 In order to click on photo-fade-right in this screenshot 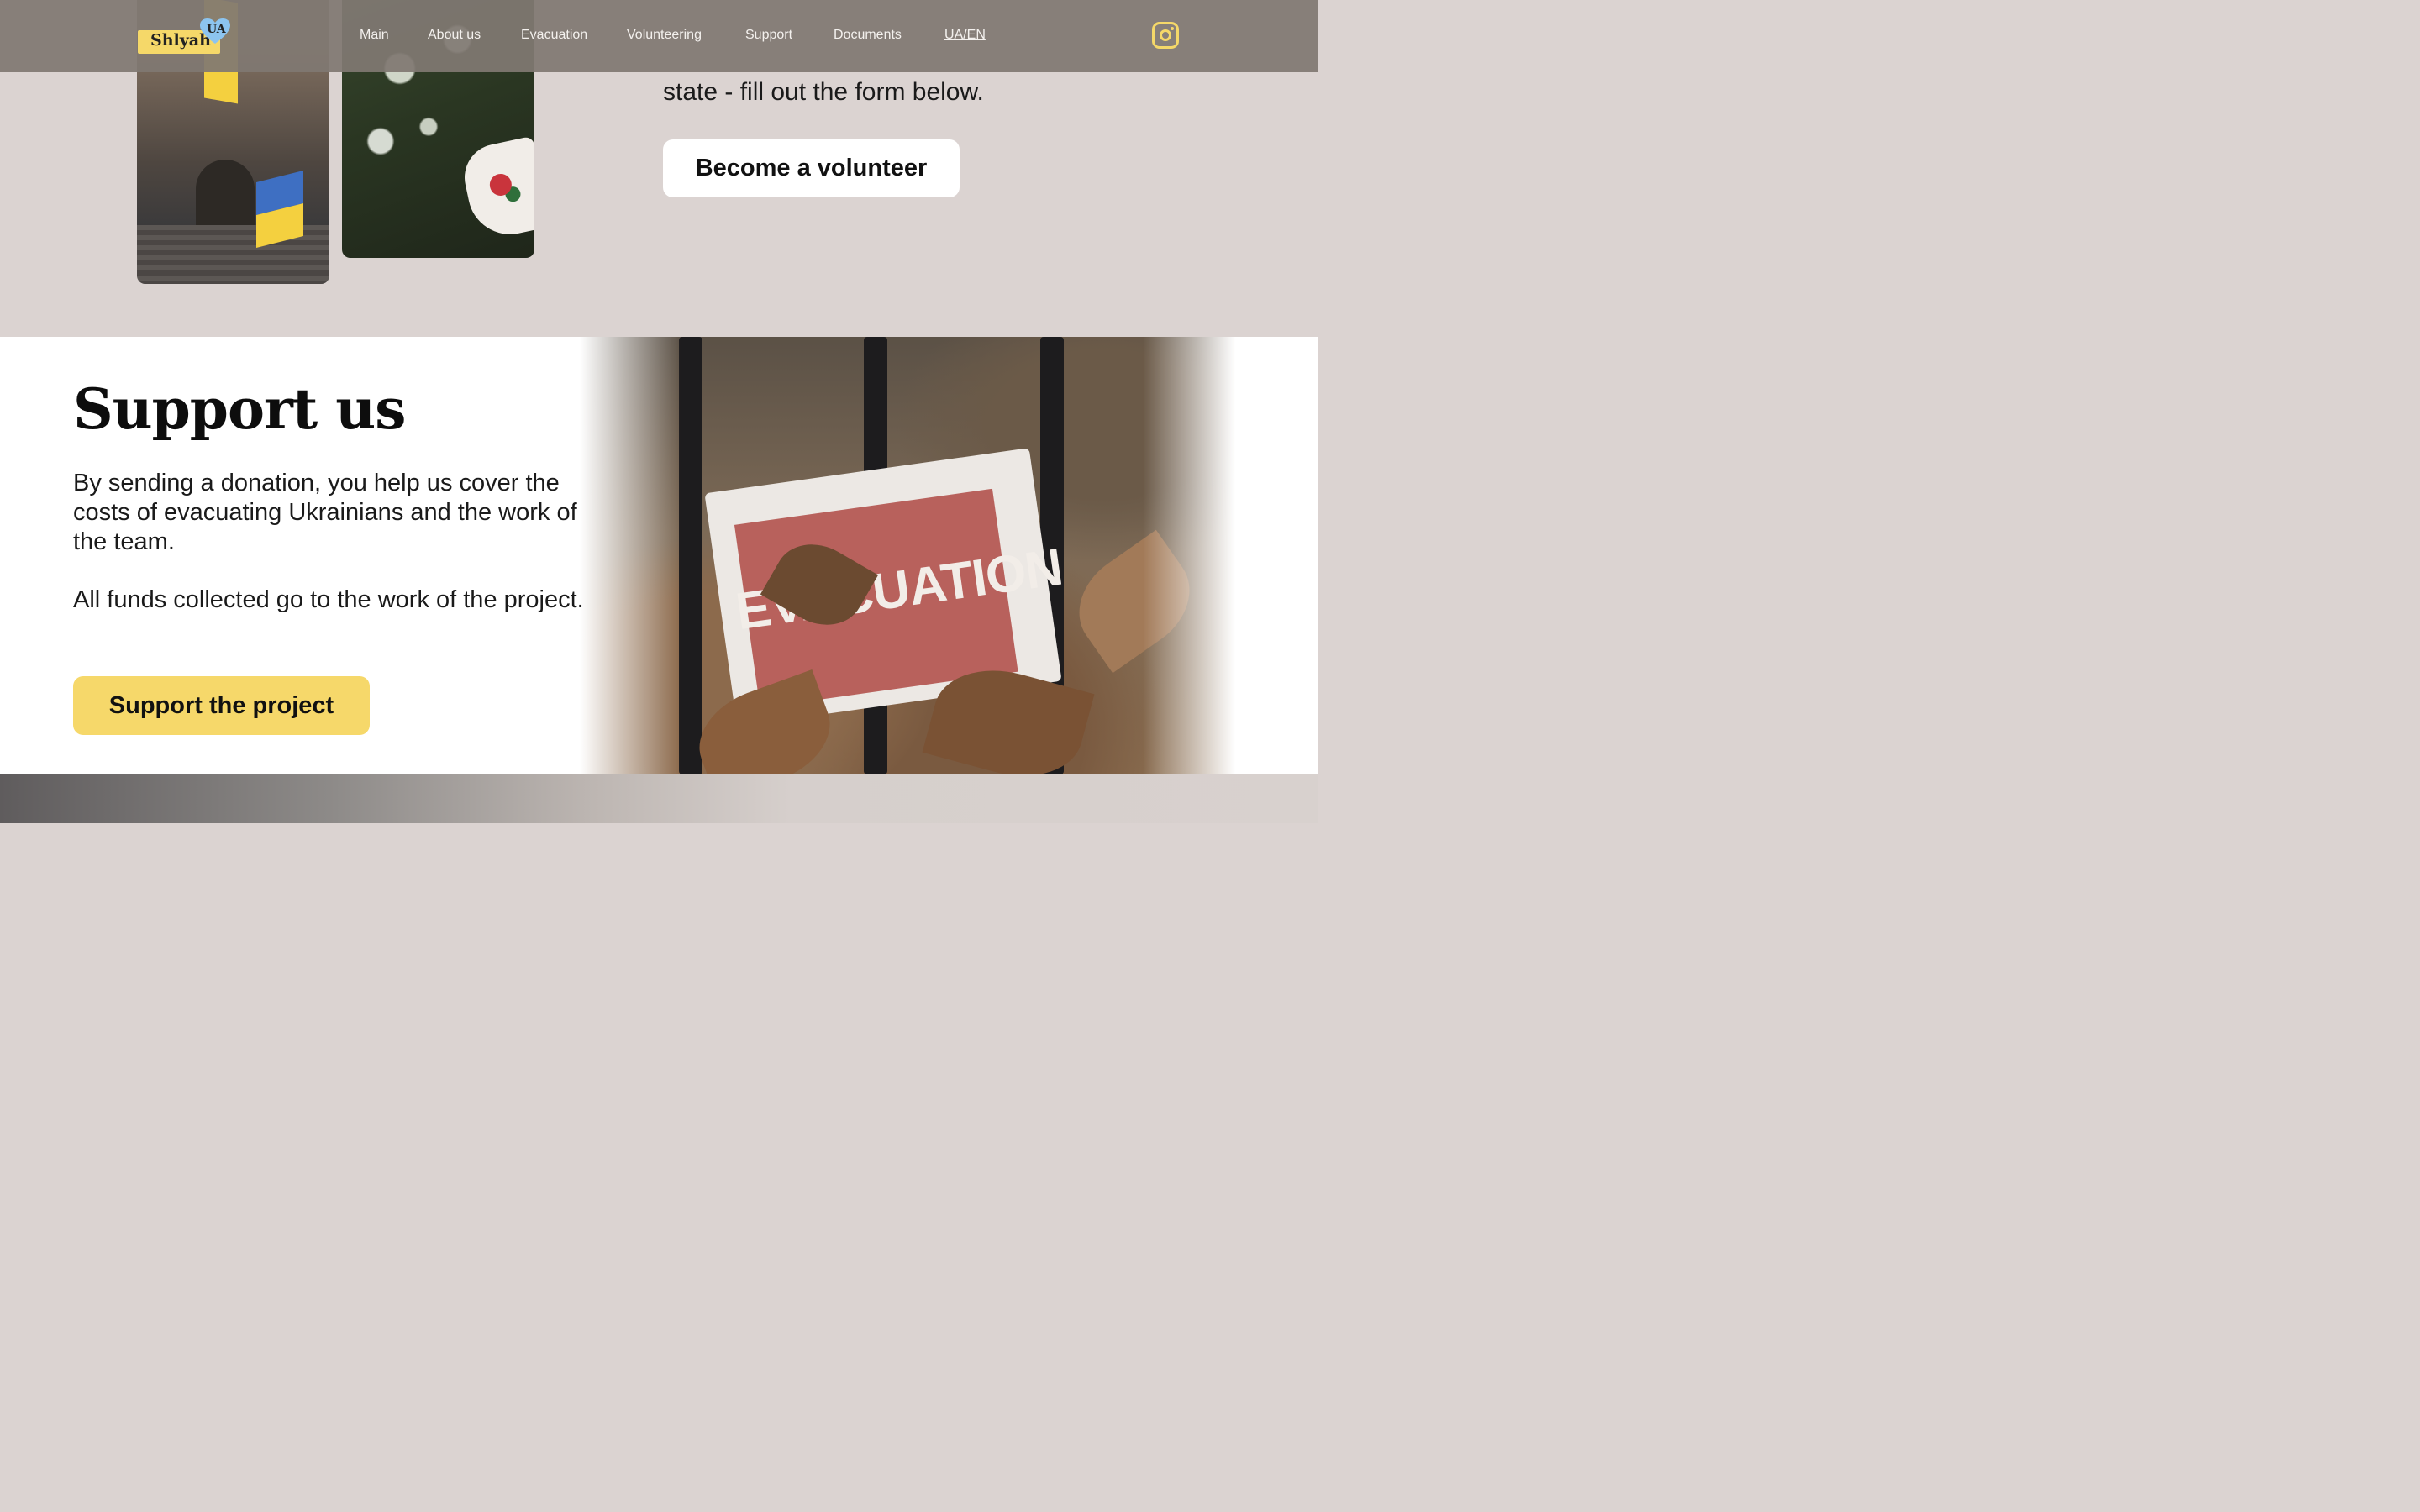, I will do `click(1189, 555)`.